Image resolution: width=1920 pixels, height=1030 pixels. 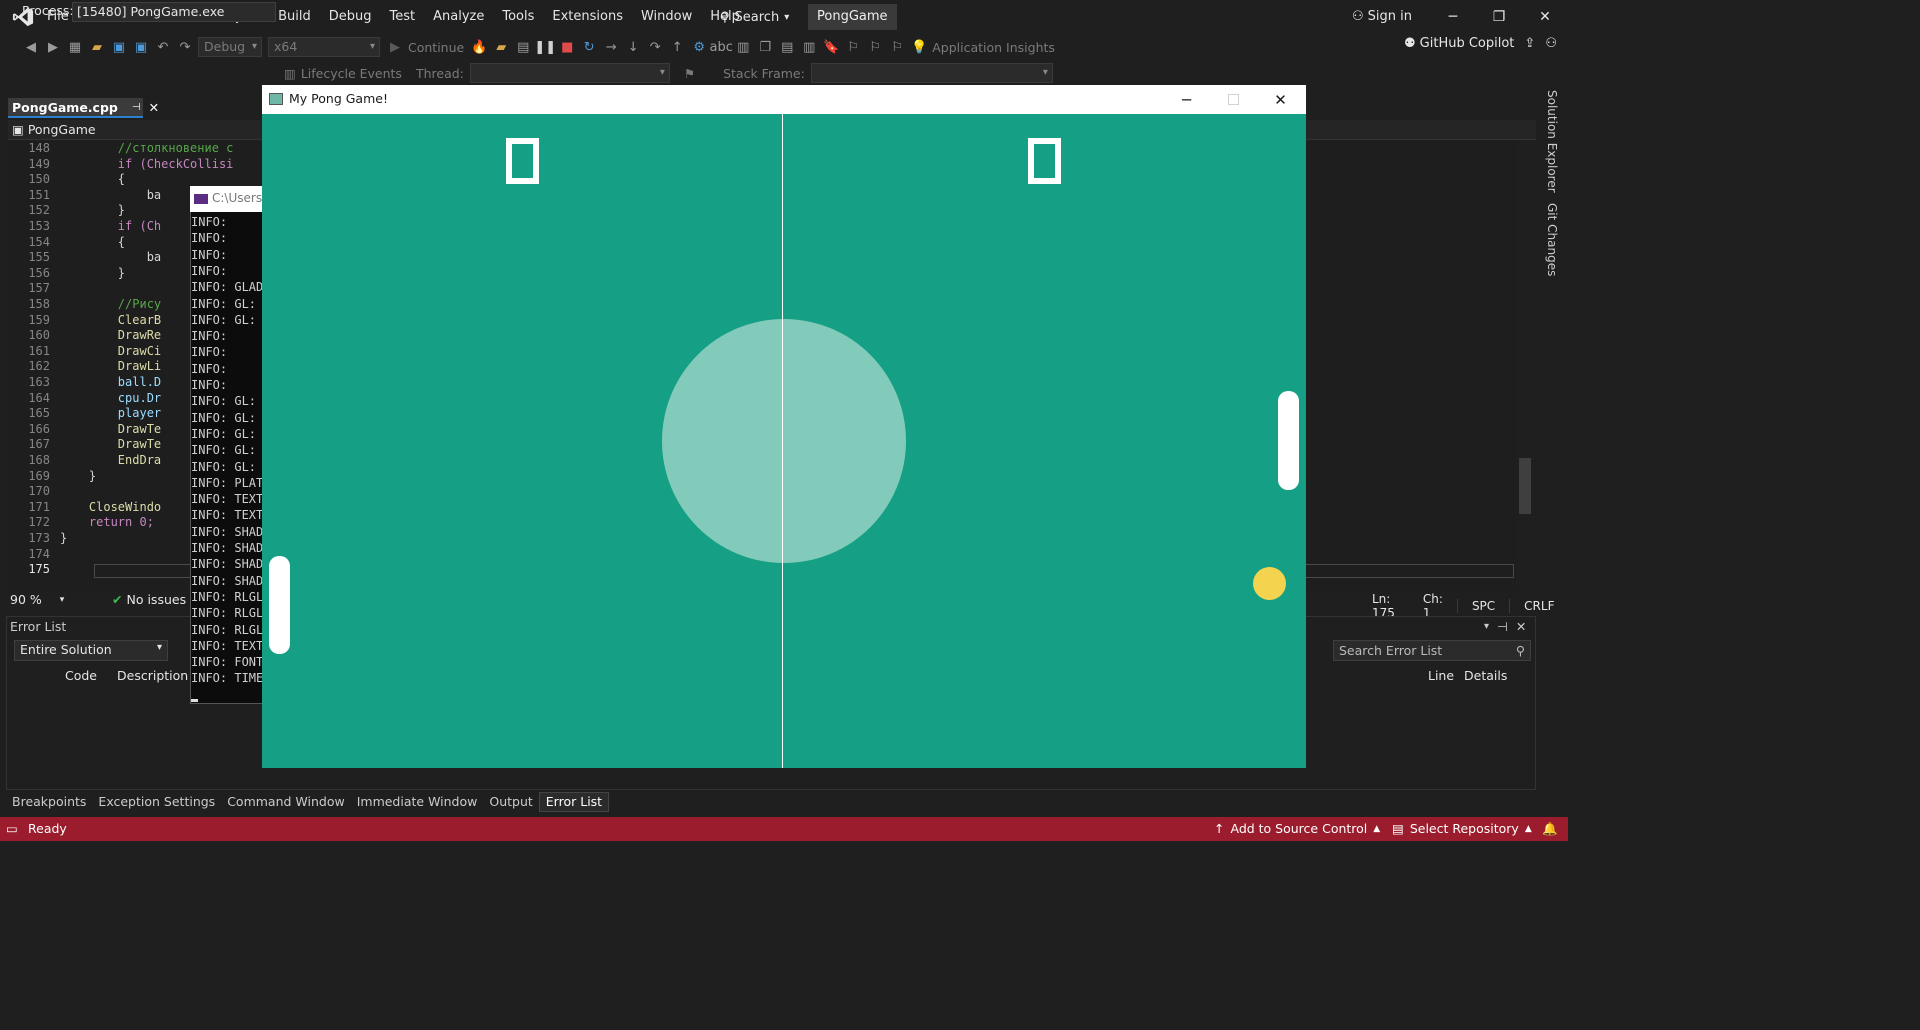 What do you see at coordinates (84, 305) in the screenshot?
I see `code-line: 158 //Рису` at bounding box center [84, 305].